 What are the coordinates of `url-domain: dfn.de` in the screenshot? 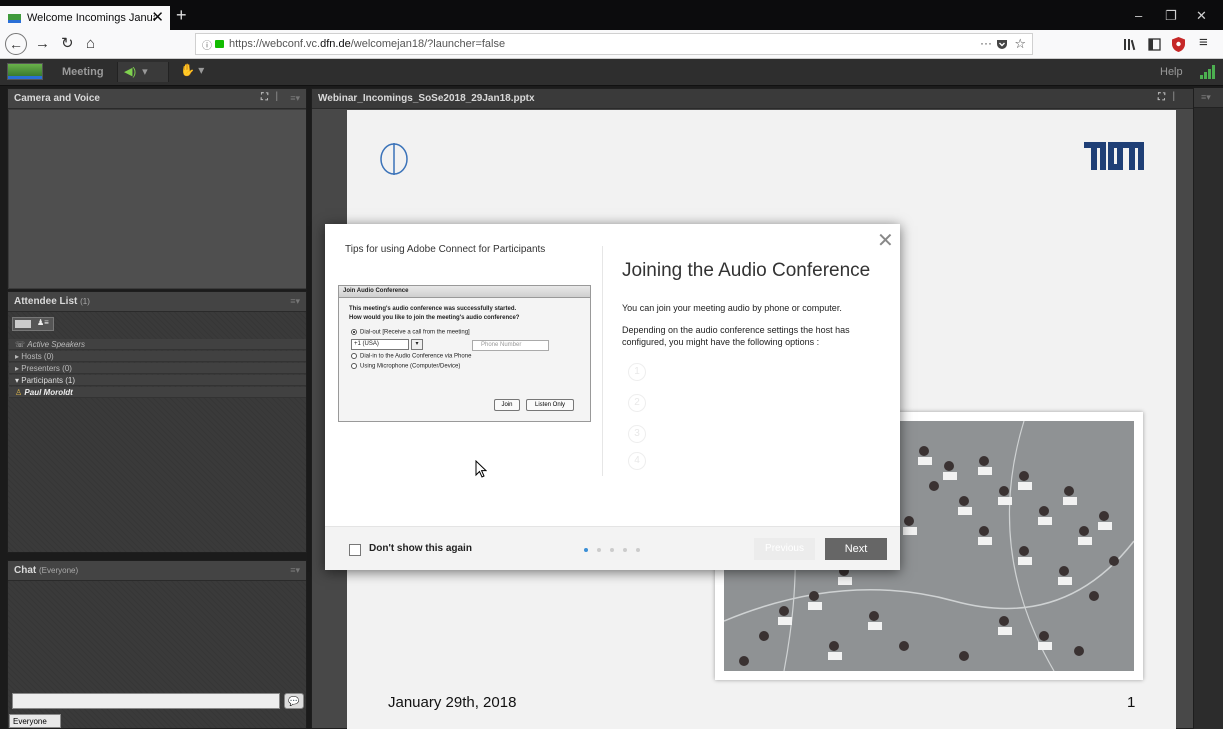 It's located at (335, 44).